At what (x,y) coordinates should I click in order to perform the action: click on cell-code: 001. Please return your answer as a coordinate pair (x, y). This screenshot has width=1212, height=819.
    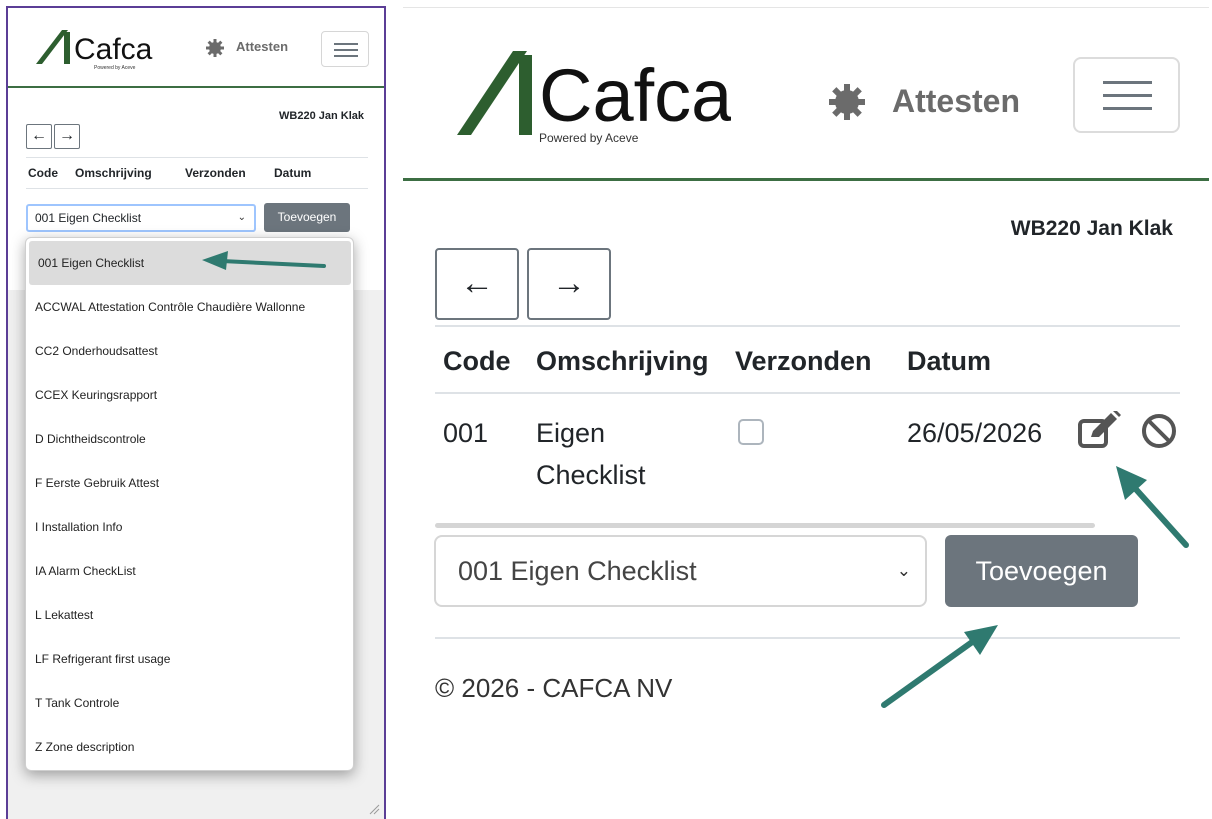
    Looking at the image, I should click on (466, 433).